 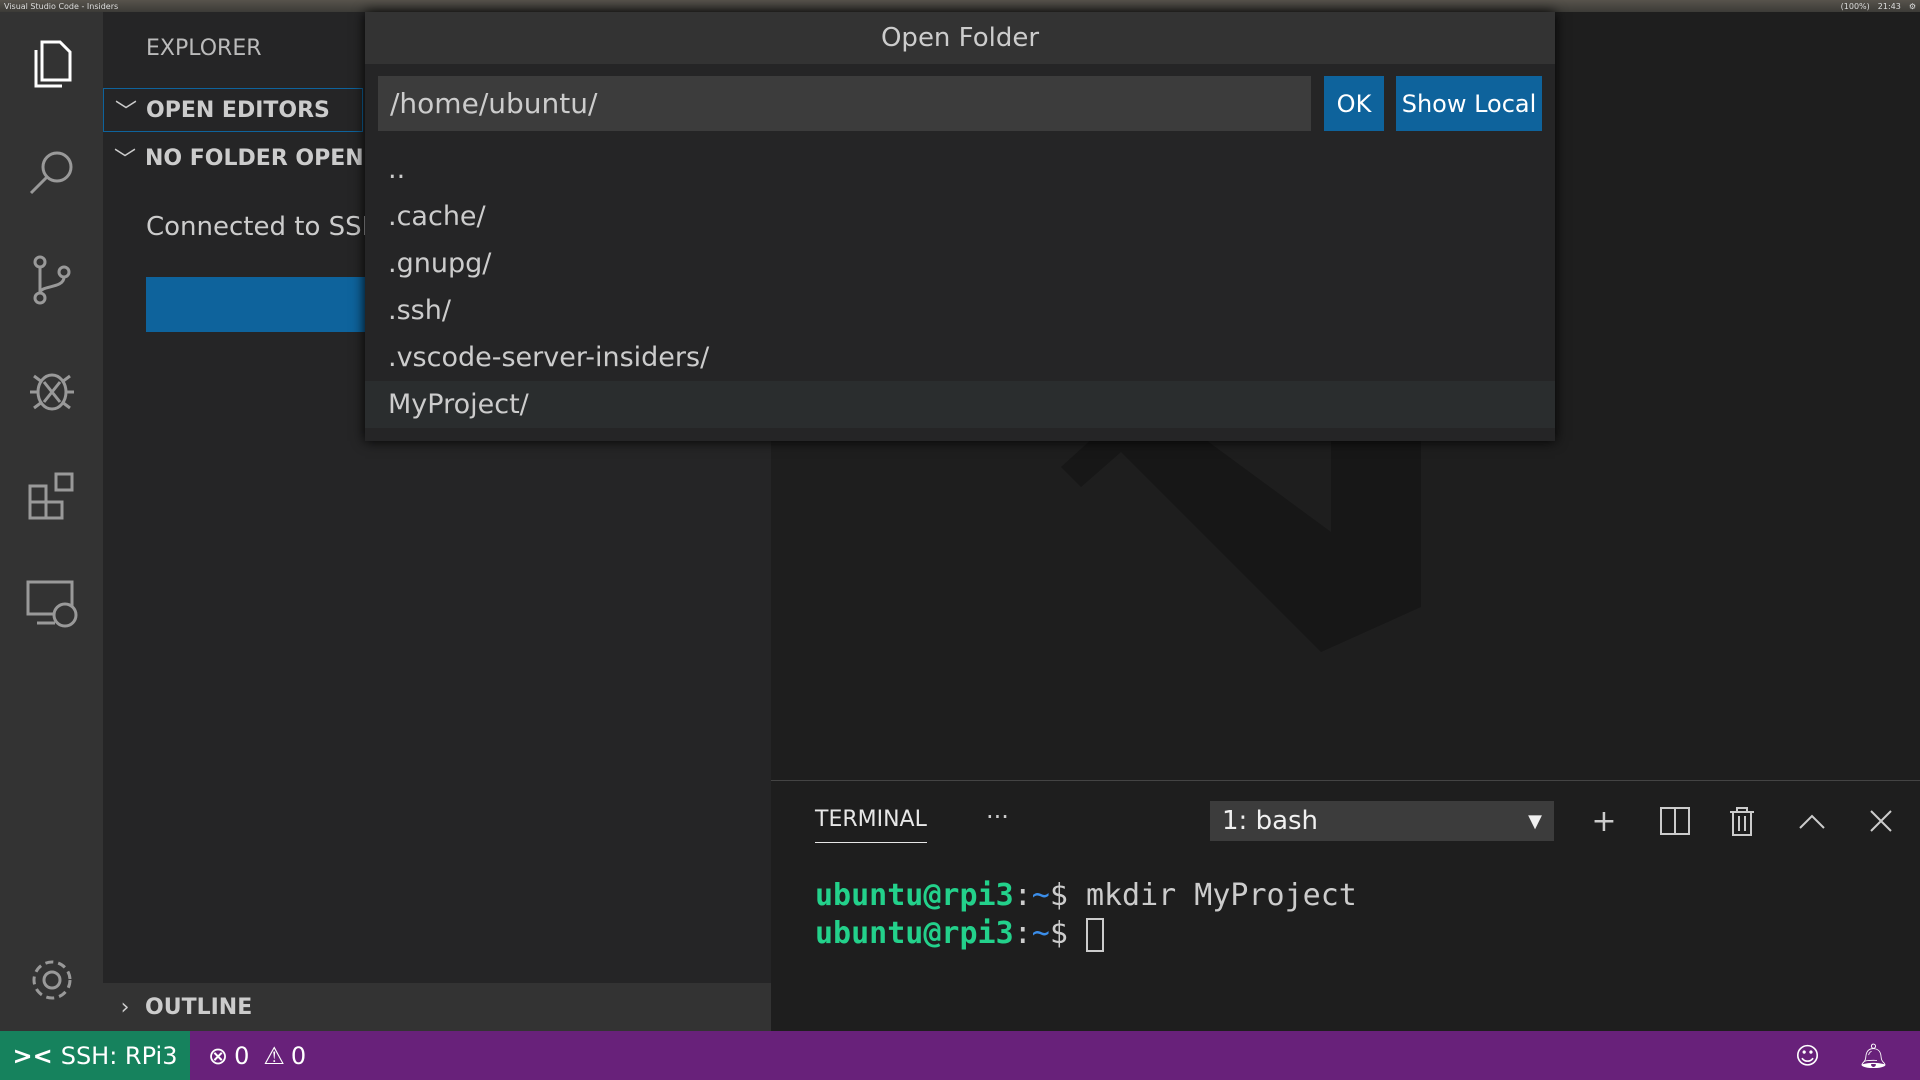 I want to click on explorer-icon, so click(x=52, y=64).